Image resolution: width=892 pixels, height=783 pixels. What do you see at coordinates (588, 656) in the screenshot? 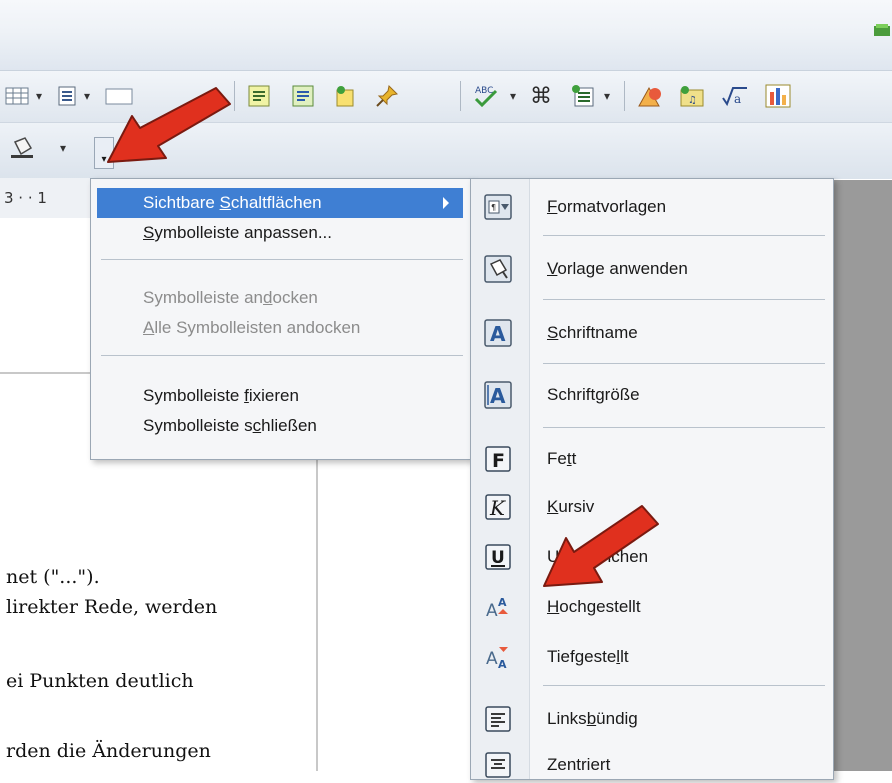
I see `submenu-item-label: Tiefgestellt` at bounding box center [588, 656].